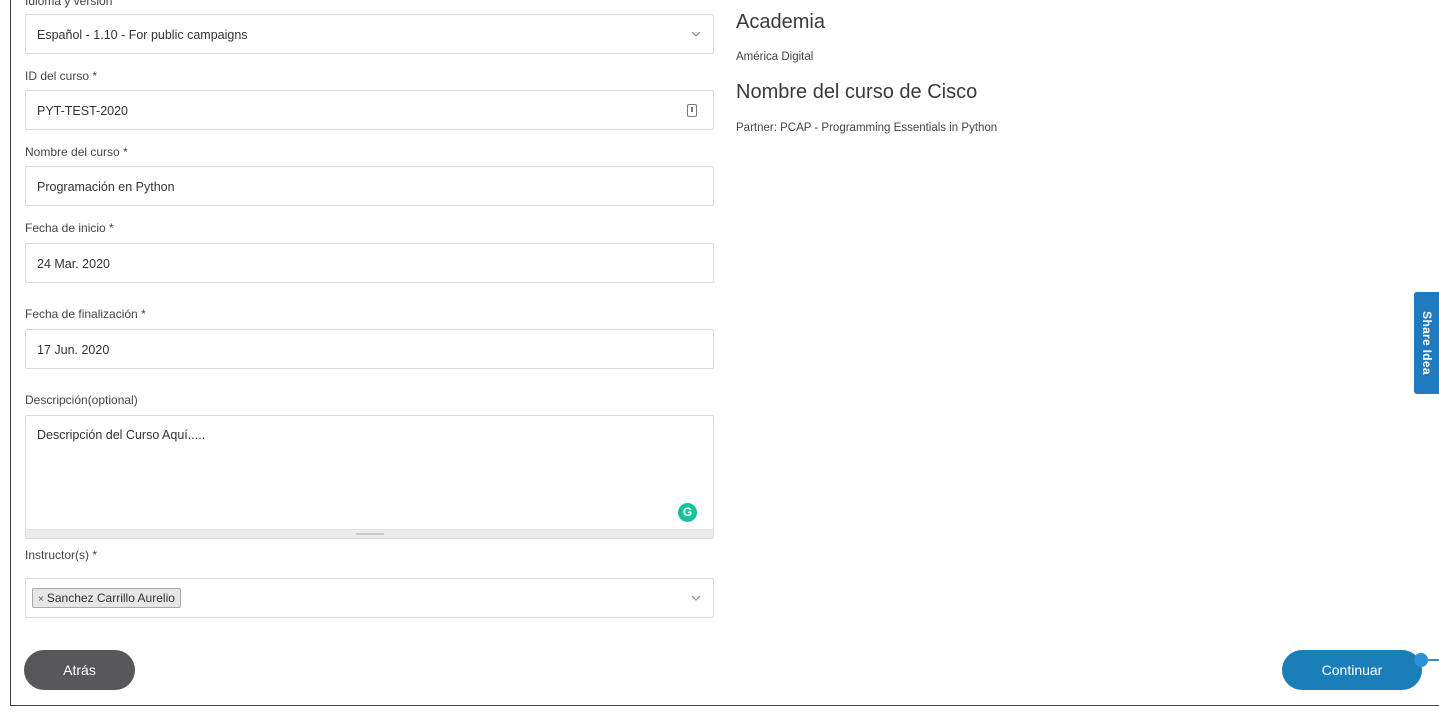 This screenshot has height=720, width=1439. I want to click on grammarly-icon: G, so click(687, 512).